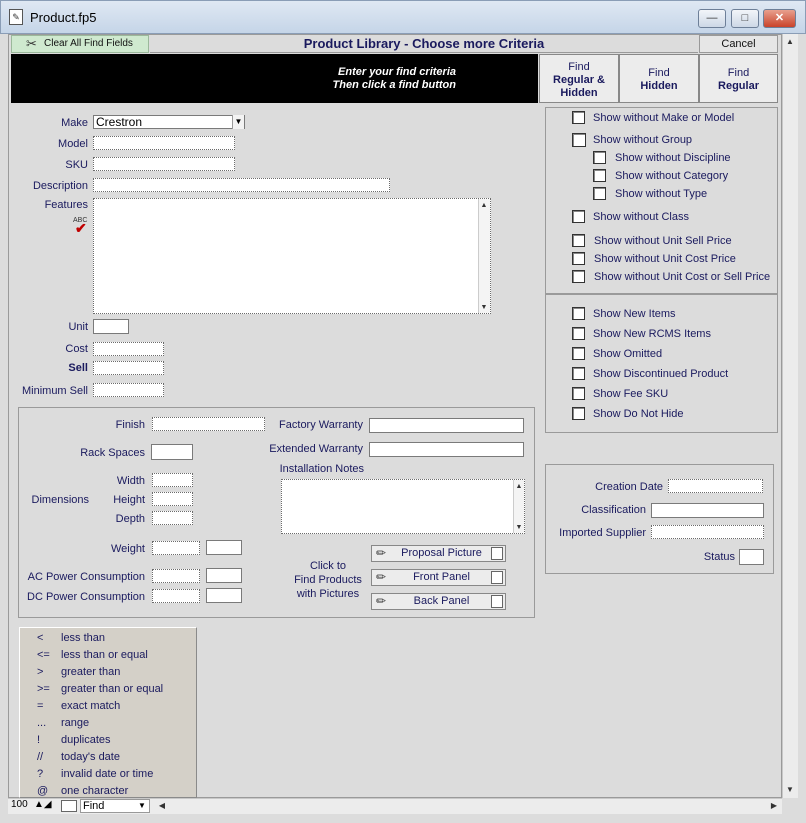 Image resolution: width=806 pixels, height=823 pixels. Describe the element at coordinates (43, 804) in the screenshot. I see `zoom-icon: ▲◢` at that location.